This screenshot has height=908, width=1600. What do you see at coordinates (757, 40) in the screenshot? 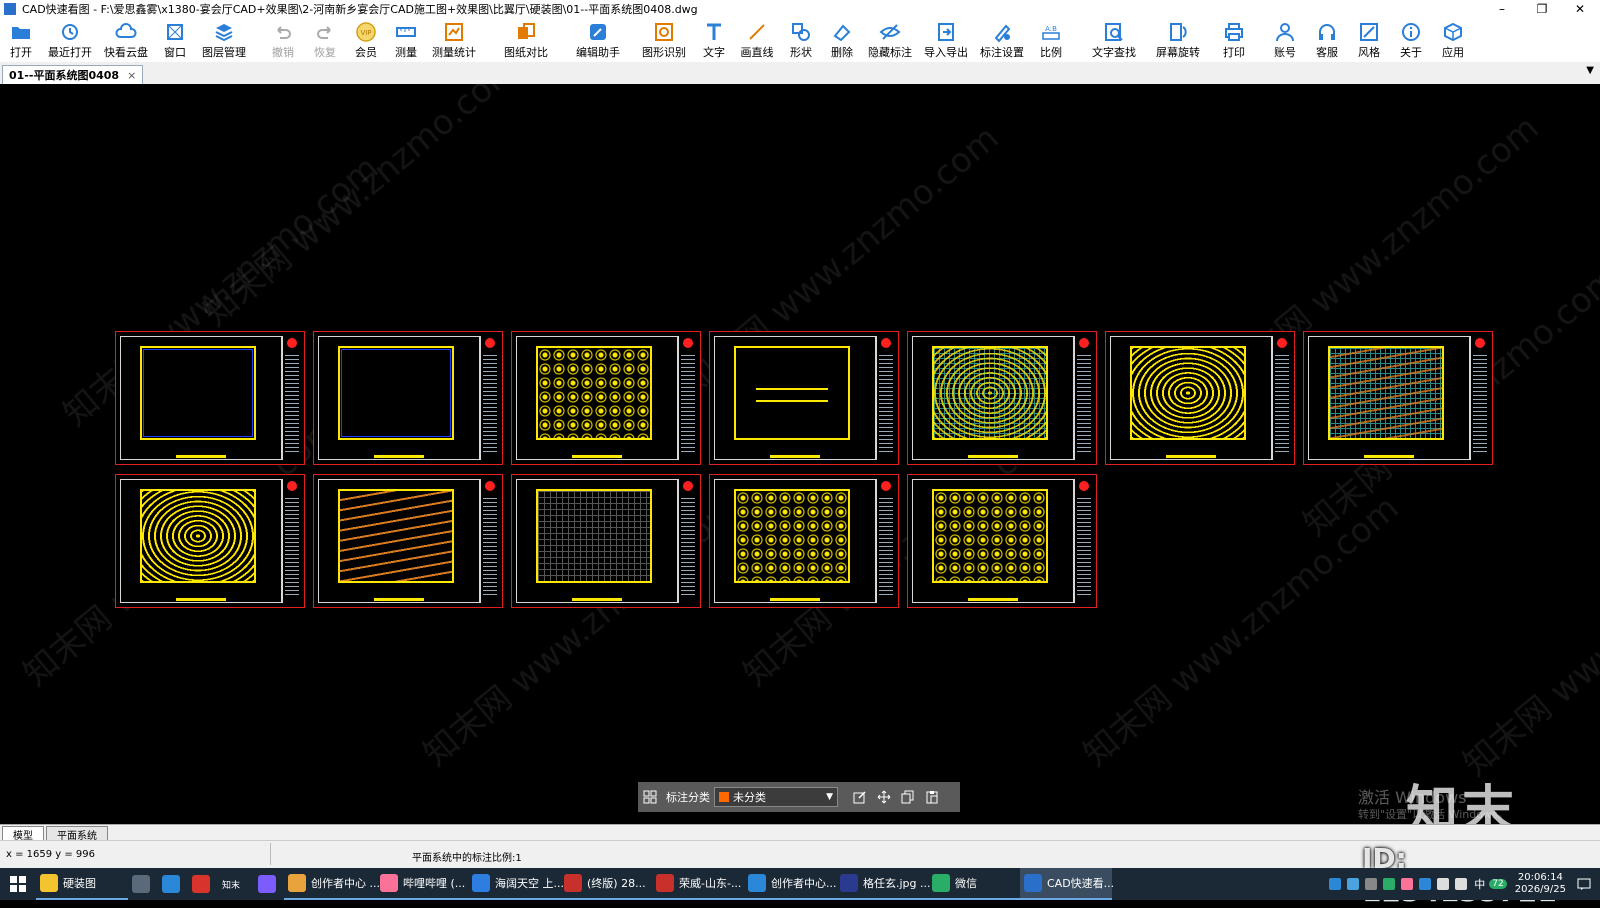
I see `toolbar-button-14: 画直线` at bounding box center [757, 40].